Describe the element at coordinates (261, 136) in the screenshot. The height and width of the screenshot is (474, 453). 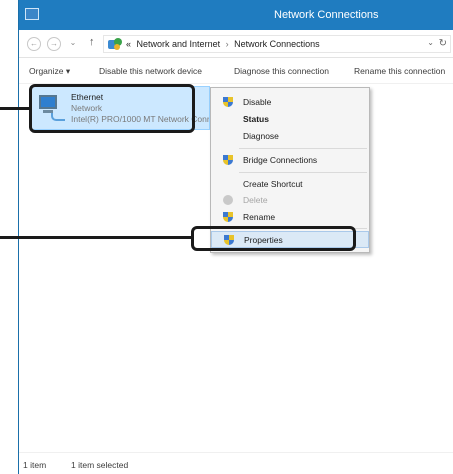
I see `menu-item-label: Diagnose` at that location.